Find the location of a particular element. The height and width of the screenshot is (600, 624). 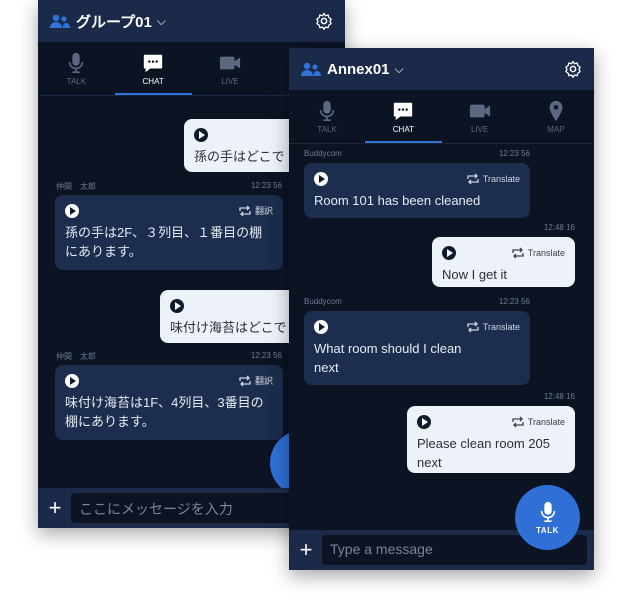

message-text: Now I get it is located at coordinates (475, 274).